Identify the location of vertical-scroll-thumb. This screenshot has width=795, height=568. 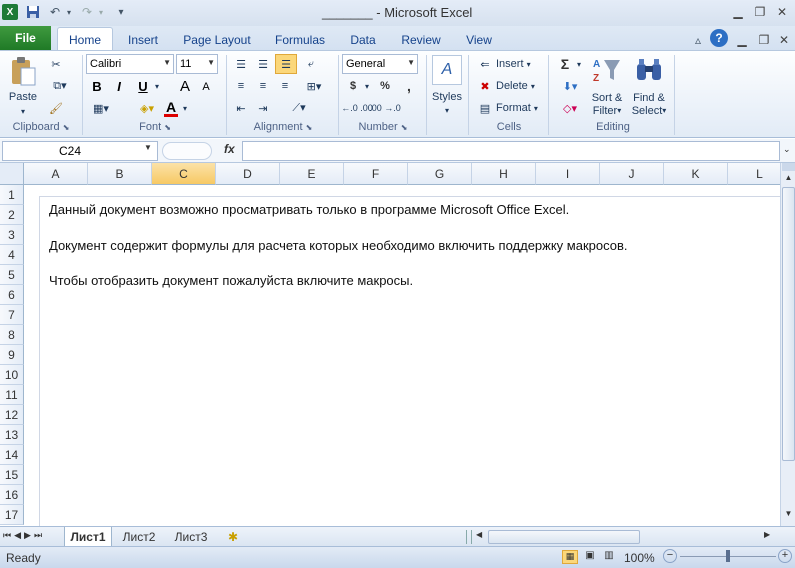
(788, 324).